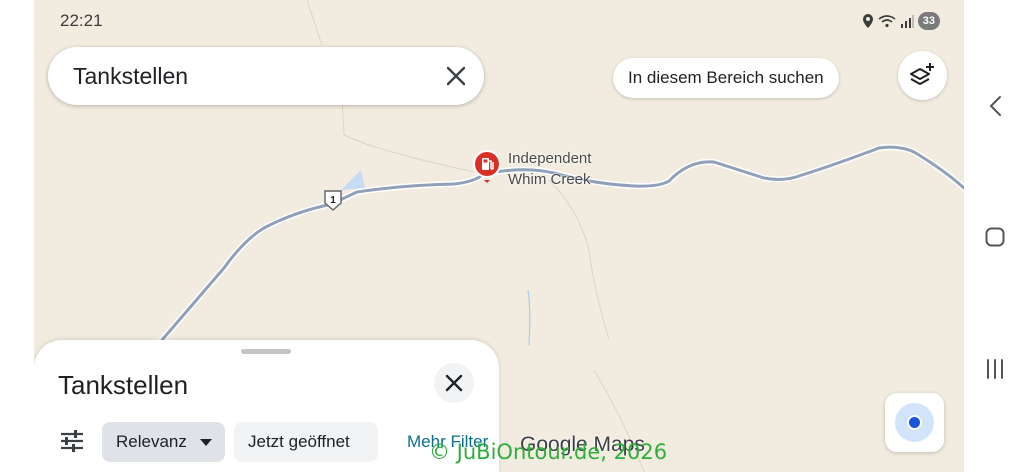  I want to click on poi-label: Independent Whim Creek, so click(549, 169).